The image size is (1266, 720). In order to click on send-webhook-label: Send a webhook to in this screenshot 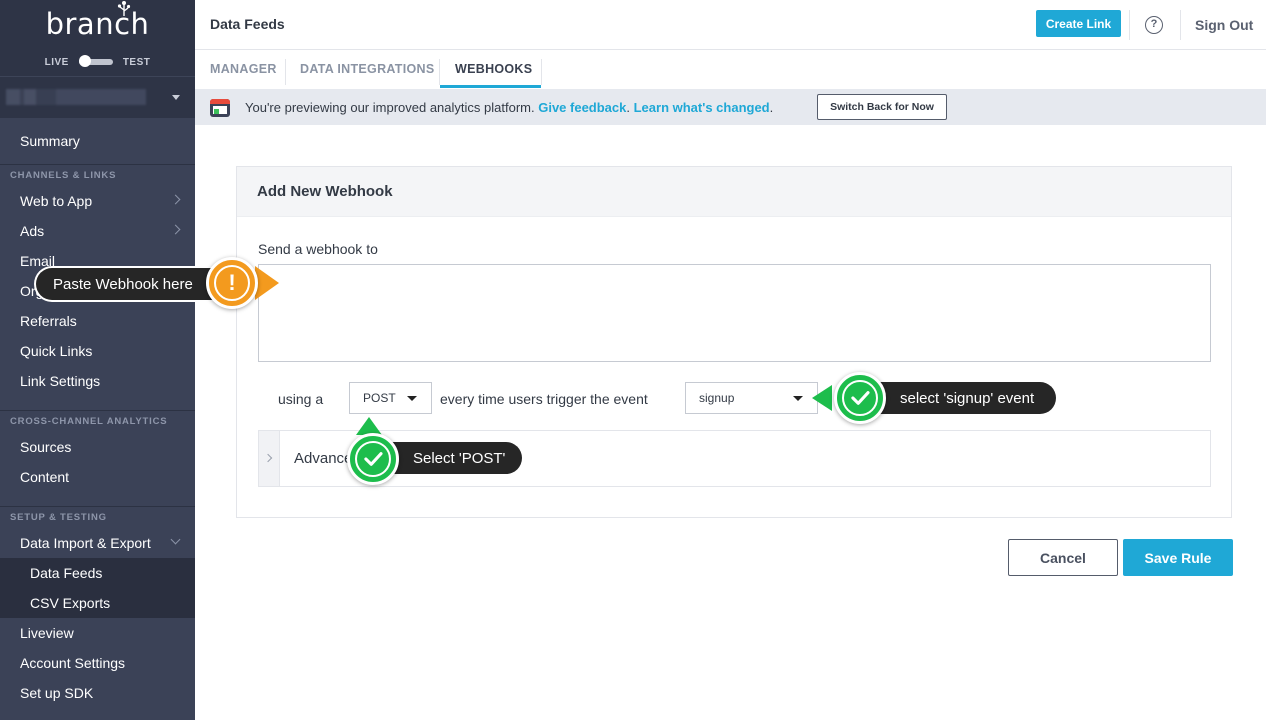, I will do `click(318, 249)`.